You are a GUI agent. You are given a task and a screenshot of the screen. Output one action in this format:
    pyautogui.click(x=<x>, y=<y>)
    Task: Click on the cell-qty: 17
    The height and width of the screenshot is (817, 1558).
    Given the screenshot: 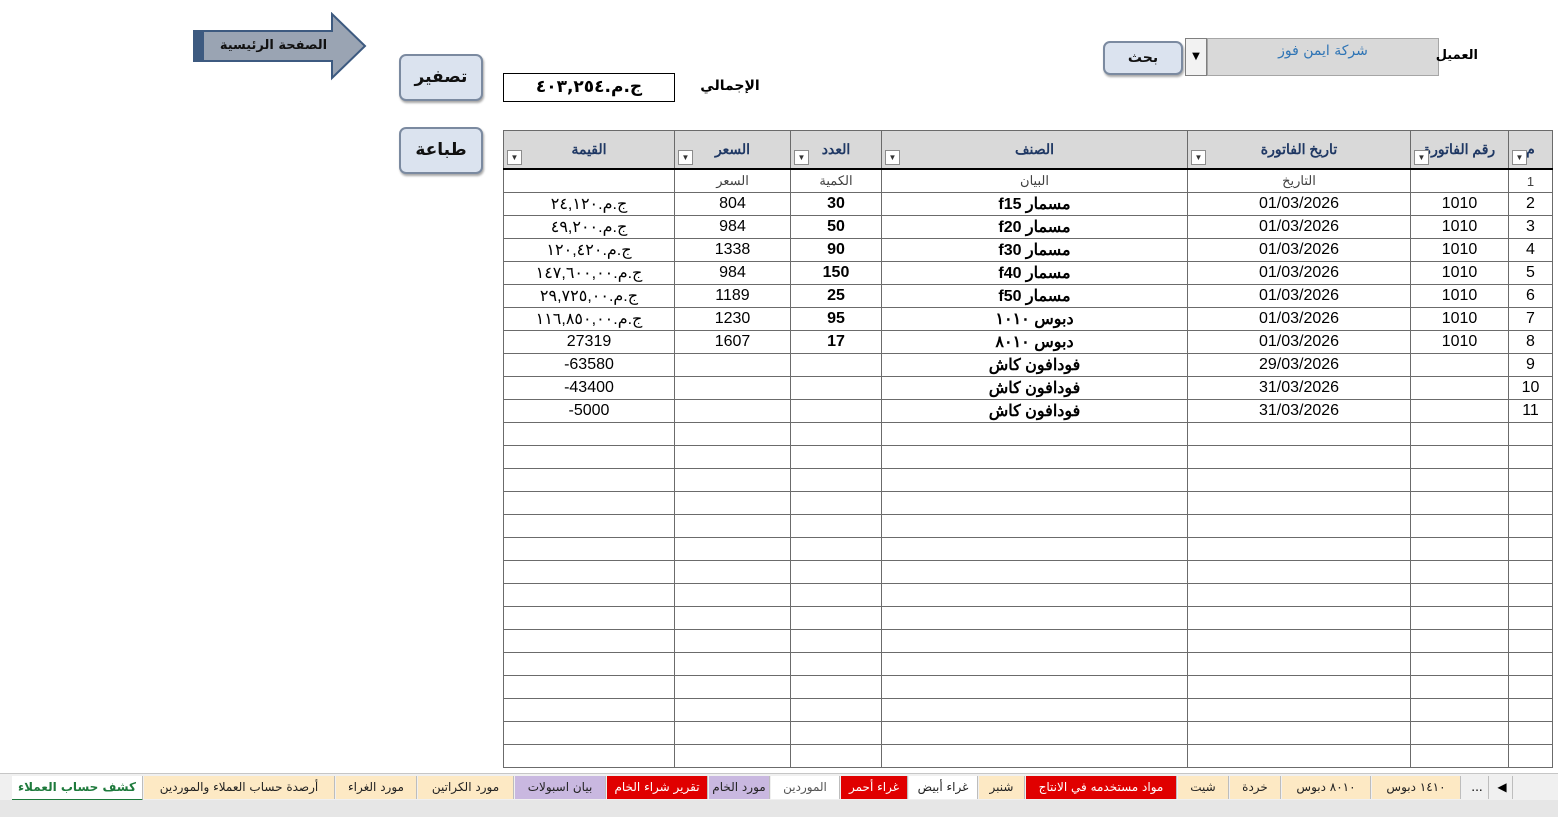 What is the action you would take?
    pyautogui.click(x=836, y=342)
    